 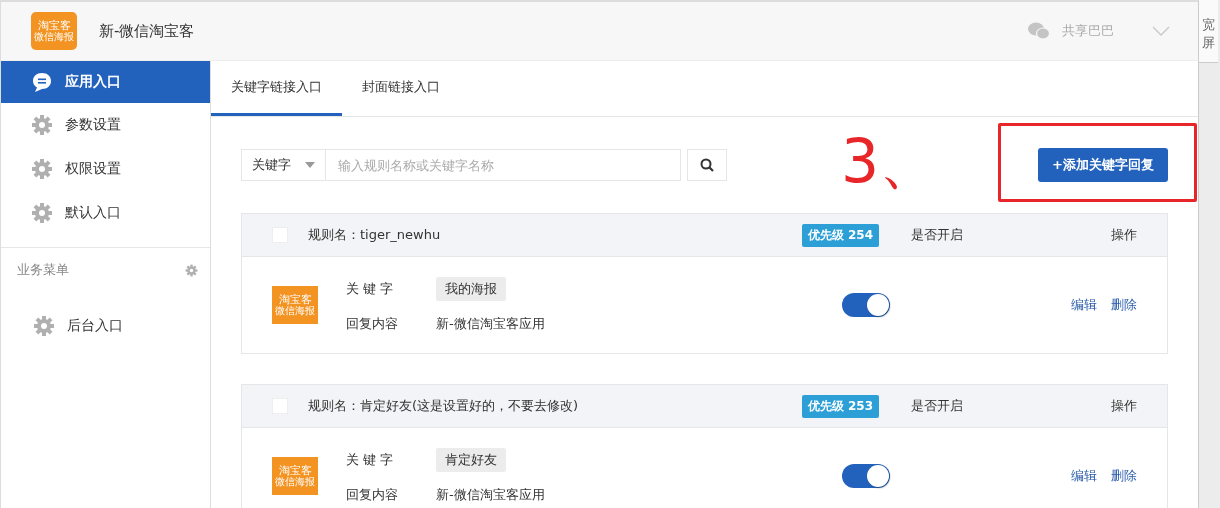 I want to click on tab: 封面链接入口, so click(x=401, y=88).